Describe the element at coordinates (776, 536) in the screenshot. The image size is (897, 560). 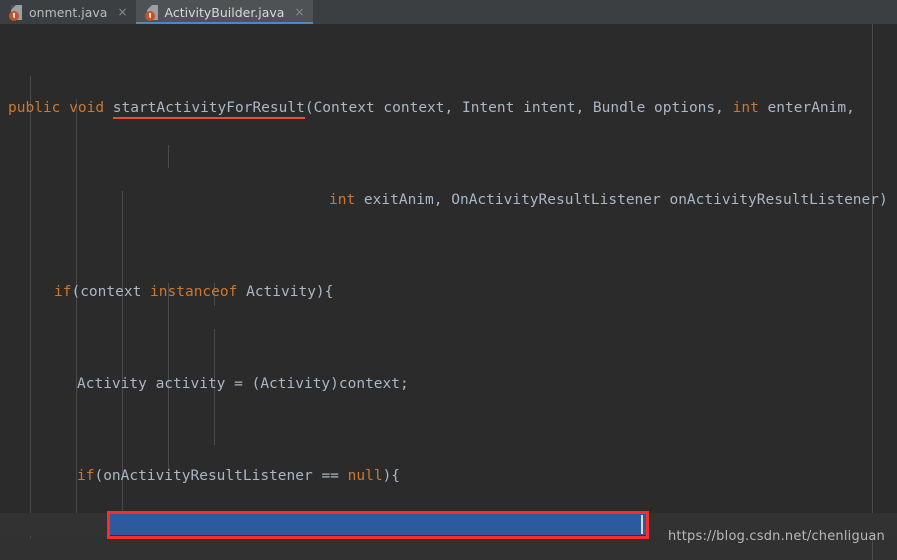
I see `watermark-text: https://blog.csdn.net/chenliguan` at that location.